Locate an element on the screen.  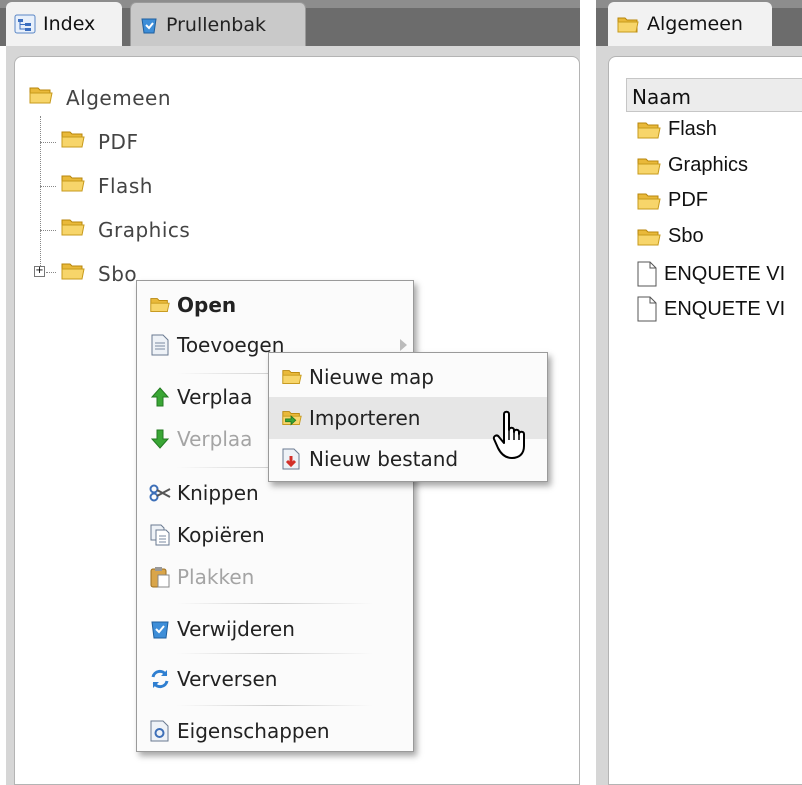
tree-item-pdf: PDF is located at coordinates (99, 141).